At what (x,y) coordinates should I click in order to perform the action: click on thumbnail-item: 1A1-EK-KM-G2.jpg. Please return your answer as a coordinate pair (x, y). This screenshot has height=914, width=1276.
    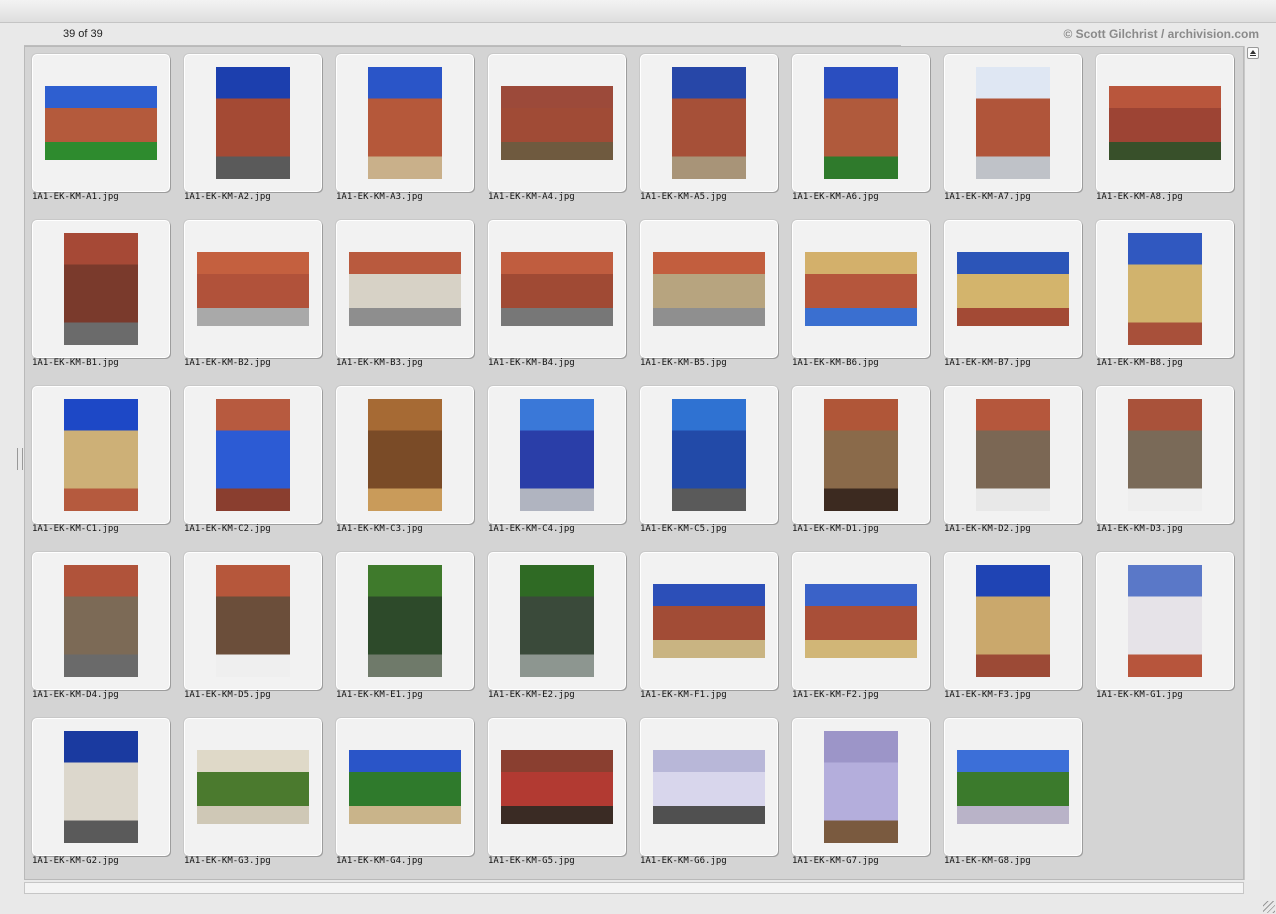
    Looking at the image, I should click on (100, 794).